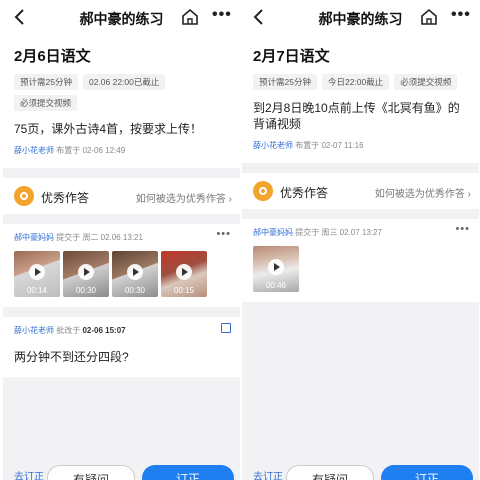  What do you see at coordinates (104, 330) in the screenshot?
I see `review-date: 02-06 15:07` at bounding box center [104, 330].